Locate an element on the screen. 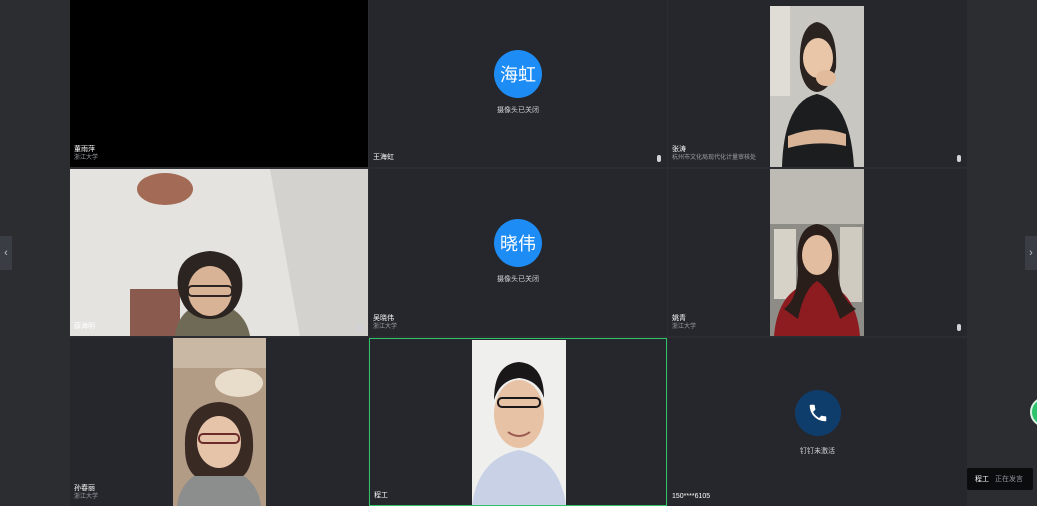 The image size is (1037, 506). avatar: 晓伟 is located at coordinates (518, 243).